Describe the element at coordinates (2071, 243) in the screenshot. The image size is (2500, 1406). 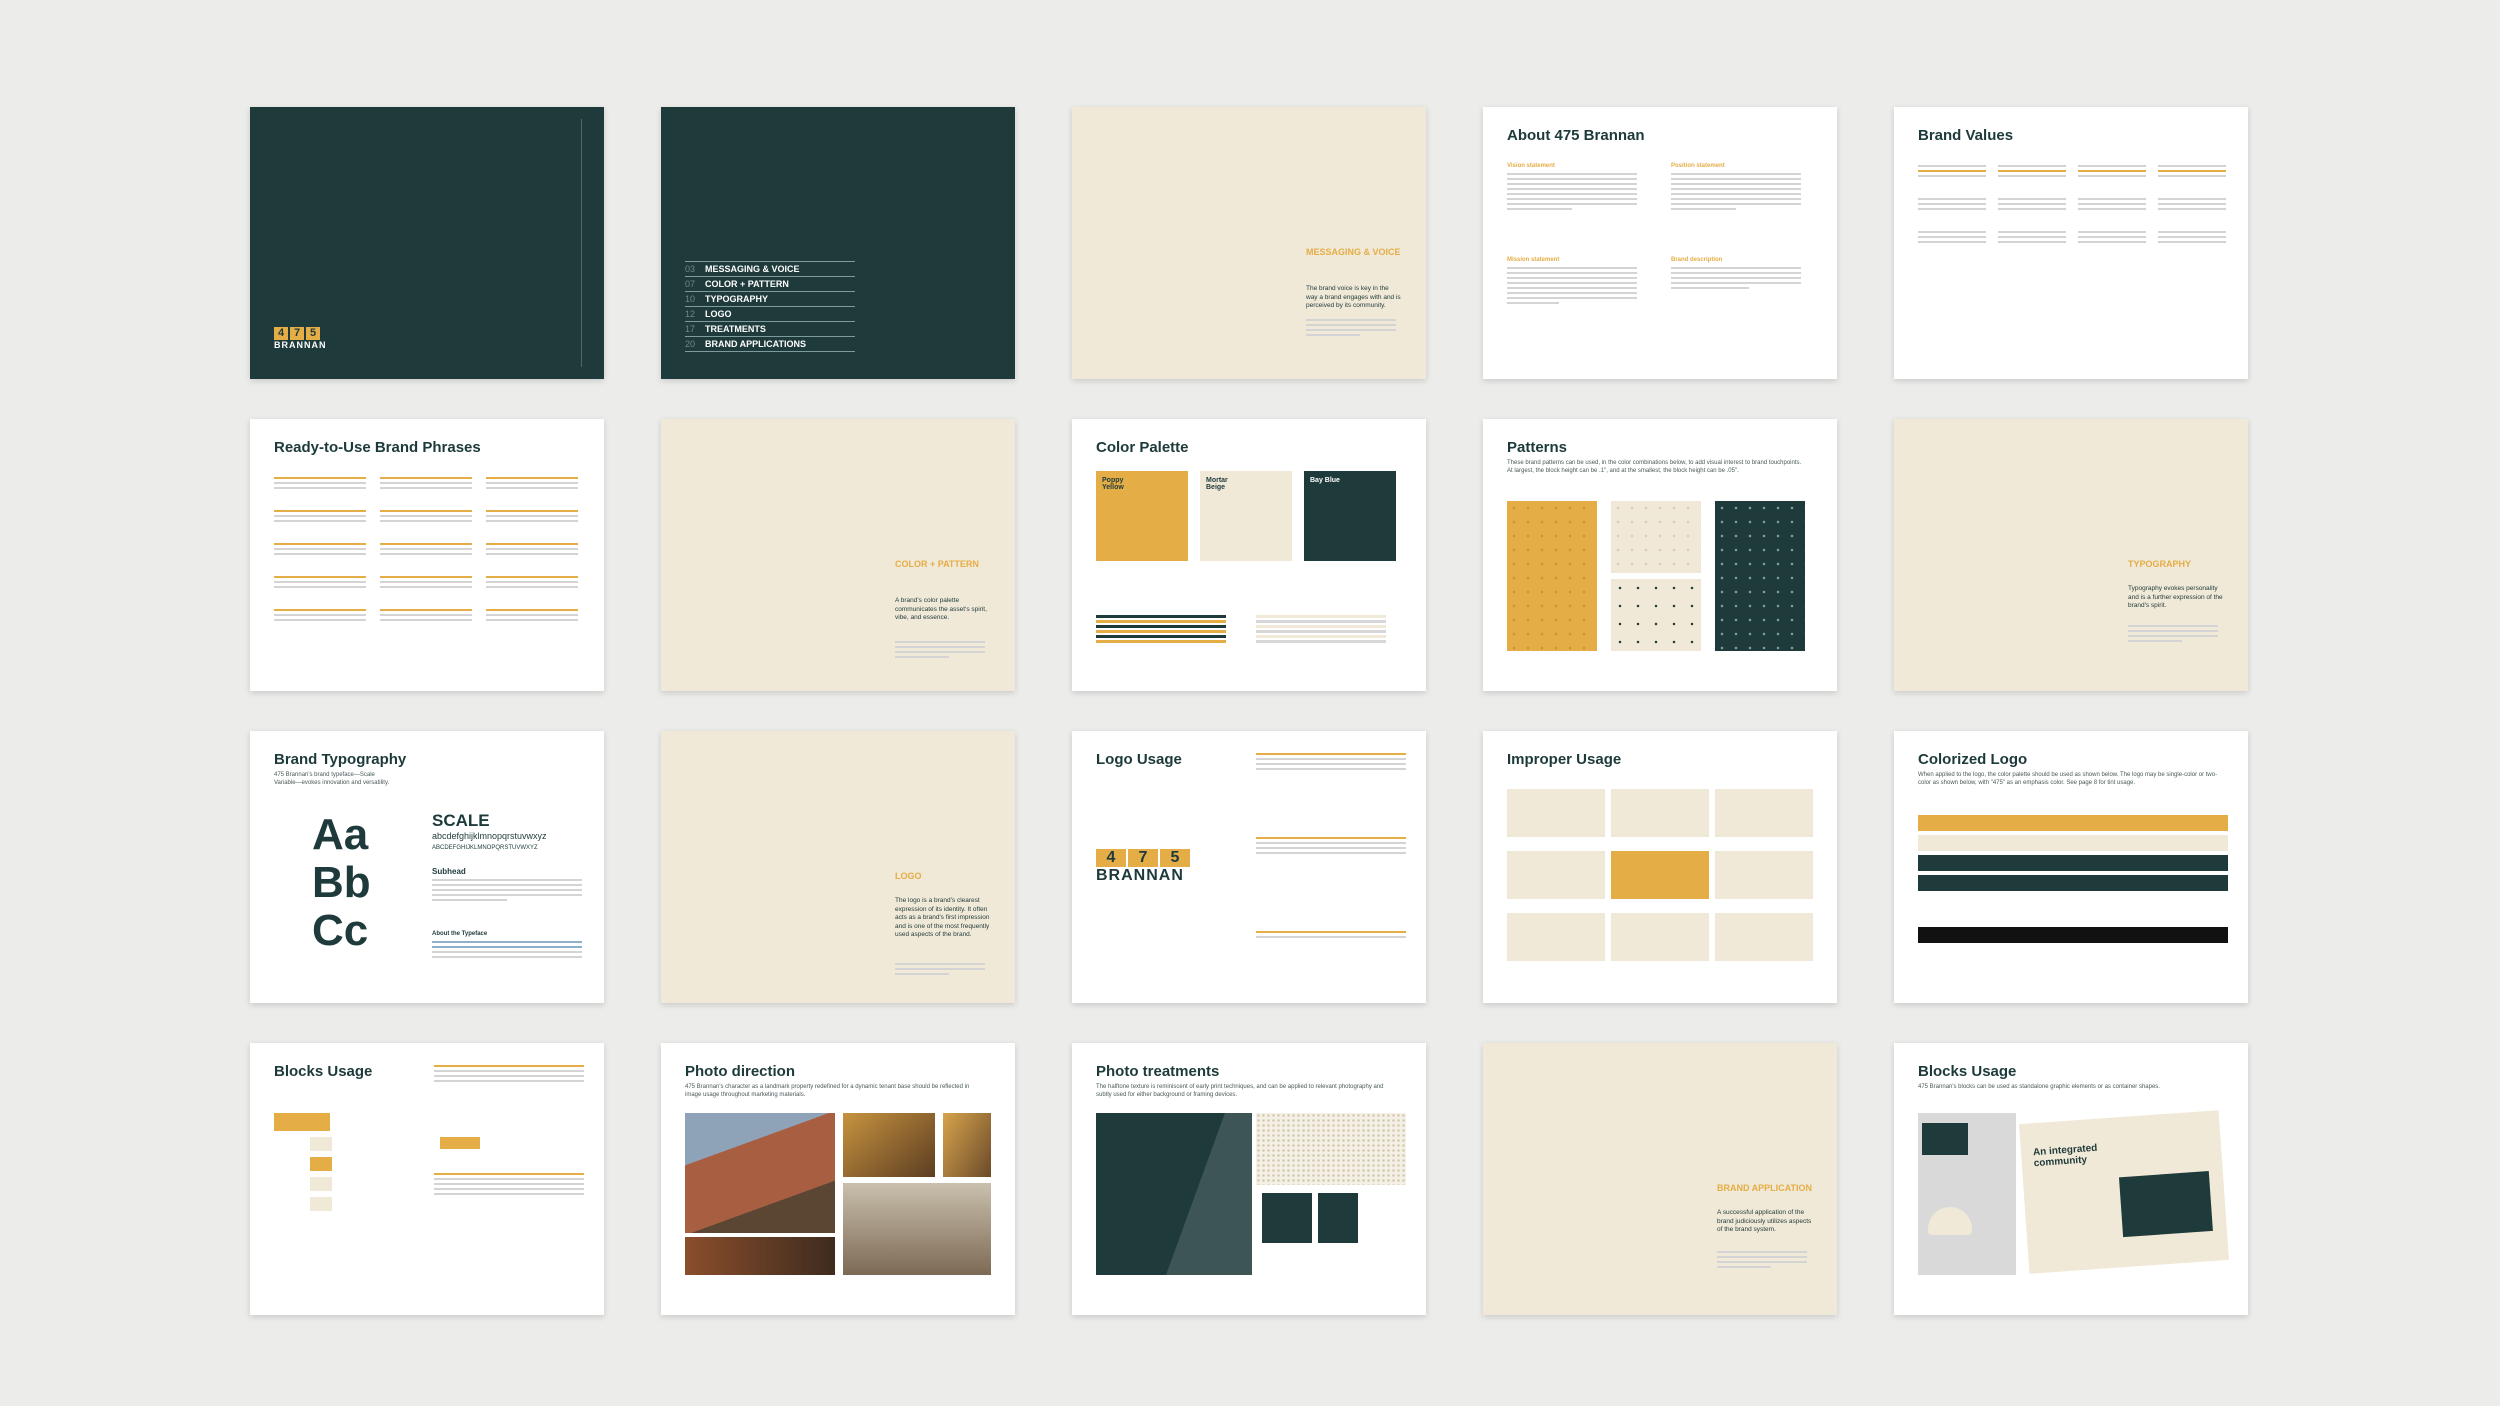
I see `values-page: Brand Values` at that location.